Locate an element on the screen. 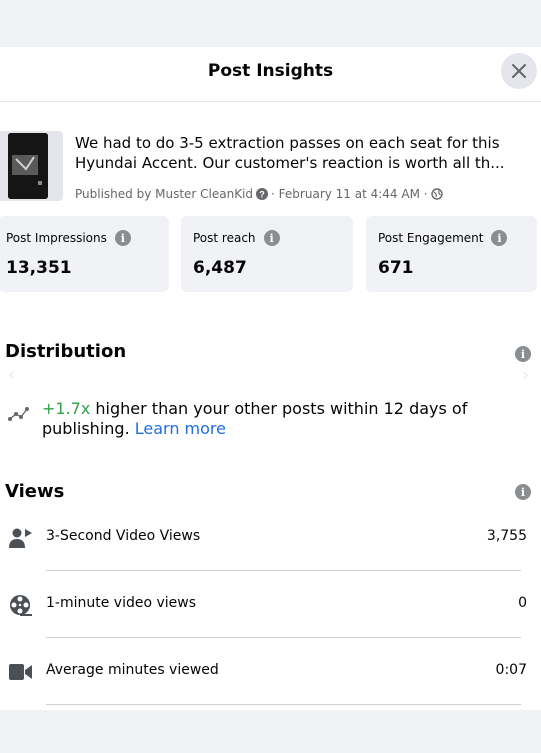 This screenshot has height=753, width=541. view-row-3-second: 3-Second Video Views 3,755 is located at coordinates (270, 538).